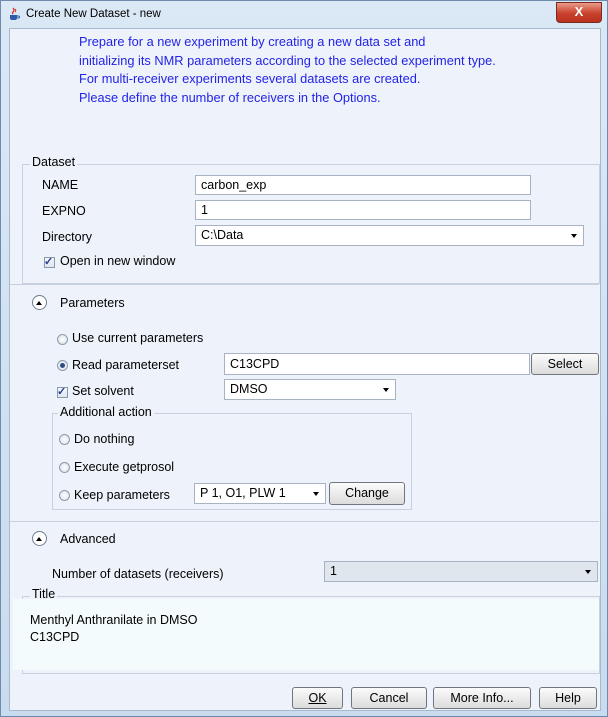 Image resolution: width=608 pixels, height=717 pixels. What do you see at coordinates (124, 467) in the screenshot?
I see `execute-getprosol-label: Execute getprosol` at bounding box center [124, 467].